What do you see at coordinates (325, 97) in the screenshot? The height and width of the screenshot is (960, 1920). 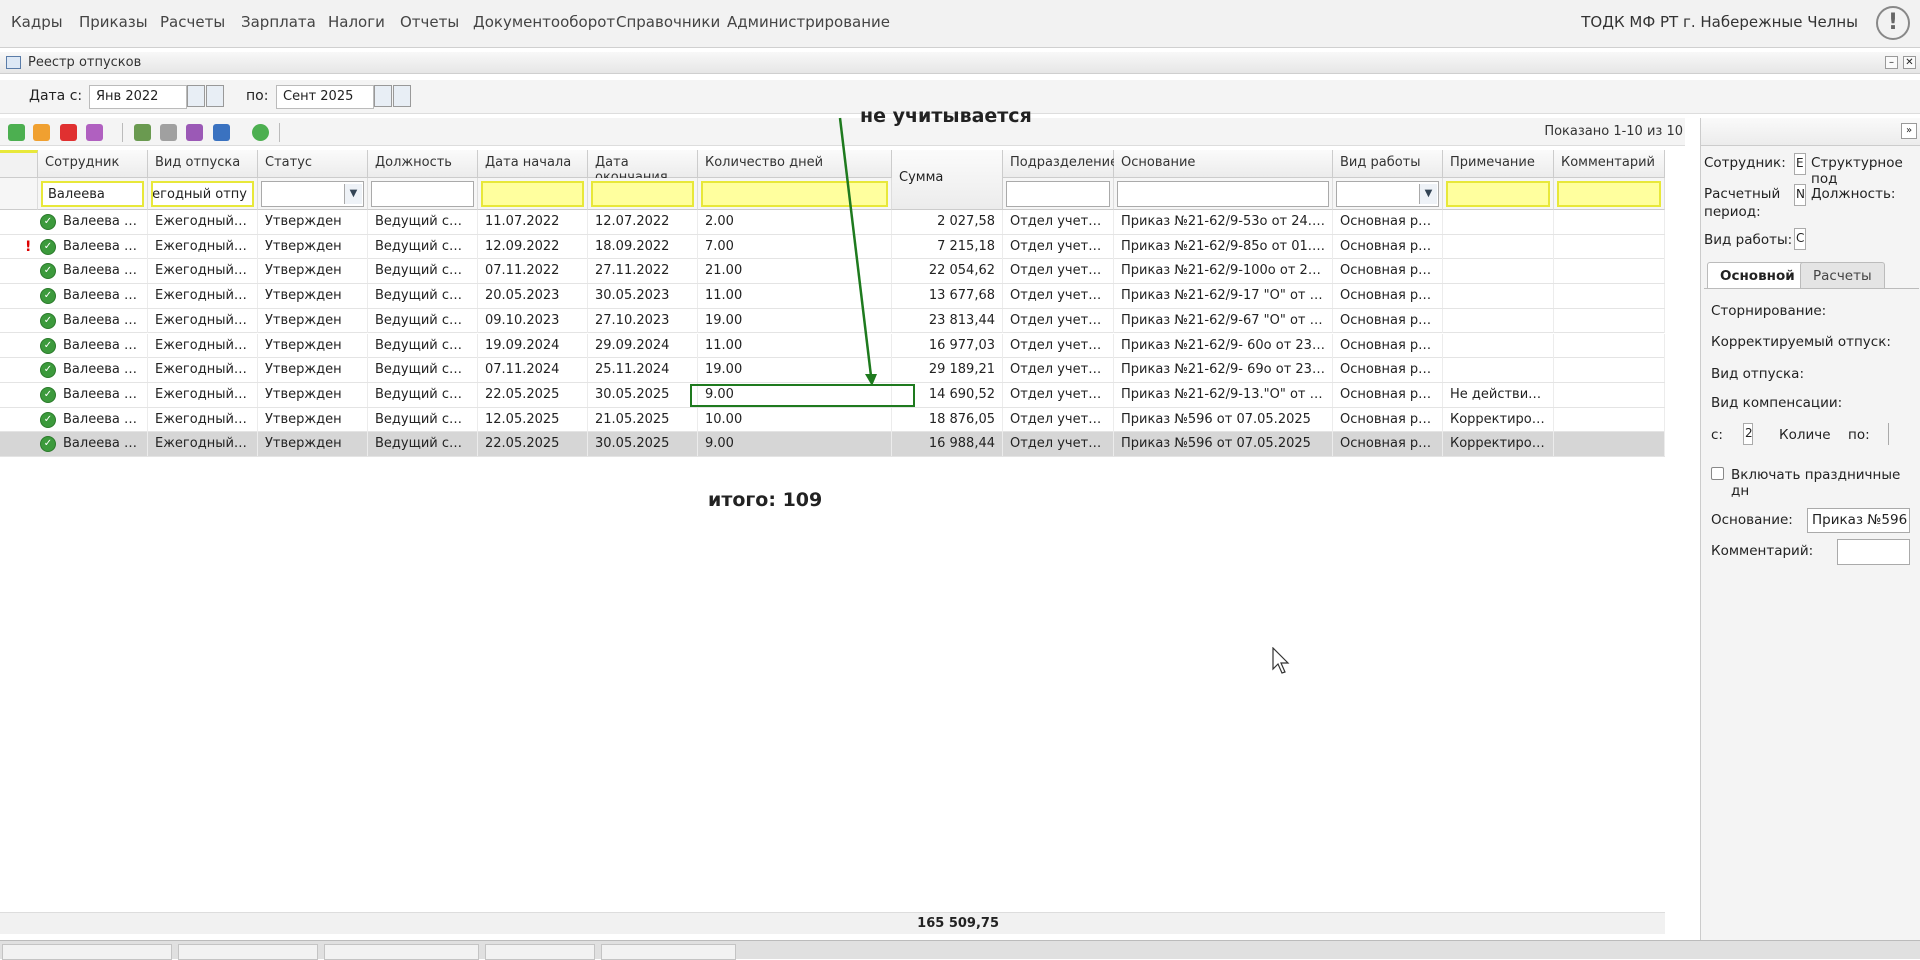 I see `date-to-input: Сент 2025` at bounding box center [325, 97].